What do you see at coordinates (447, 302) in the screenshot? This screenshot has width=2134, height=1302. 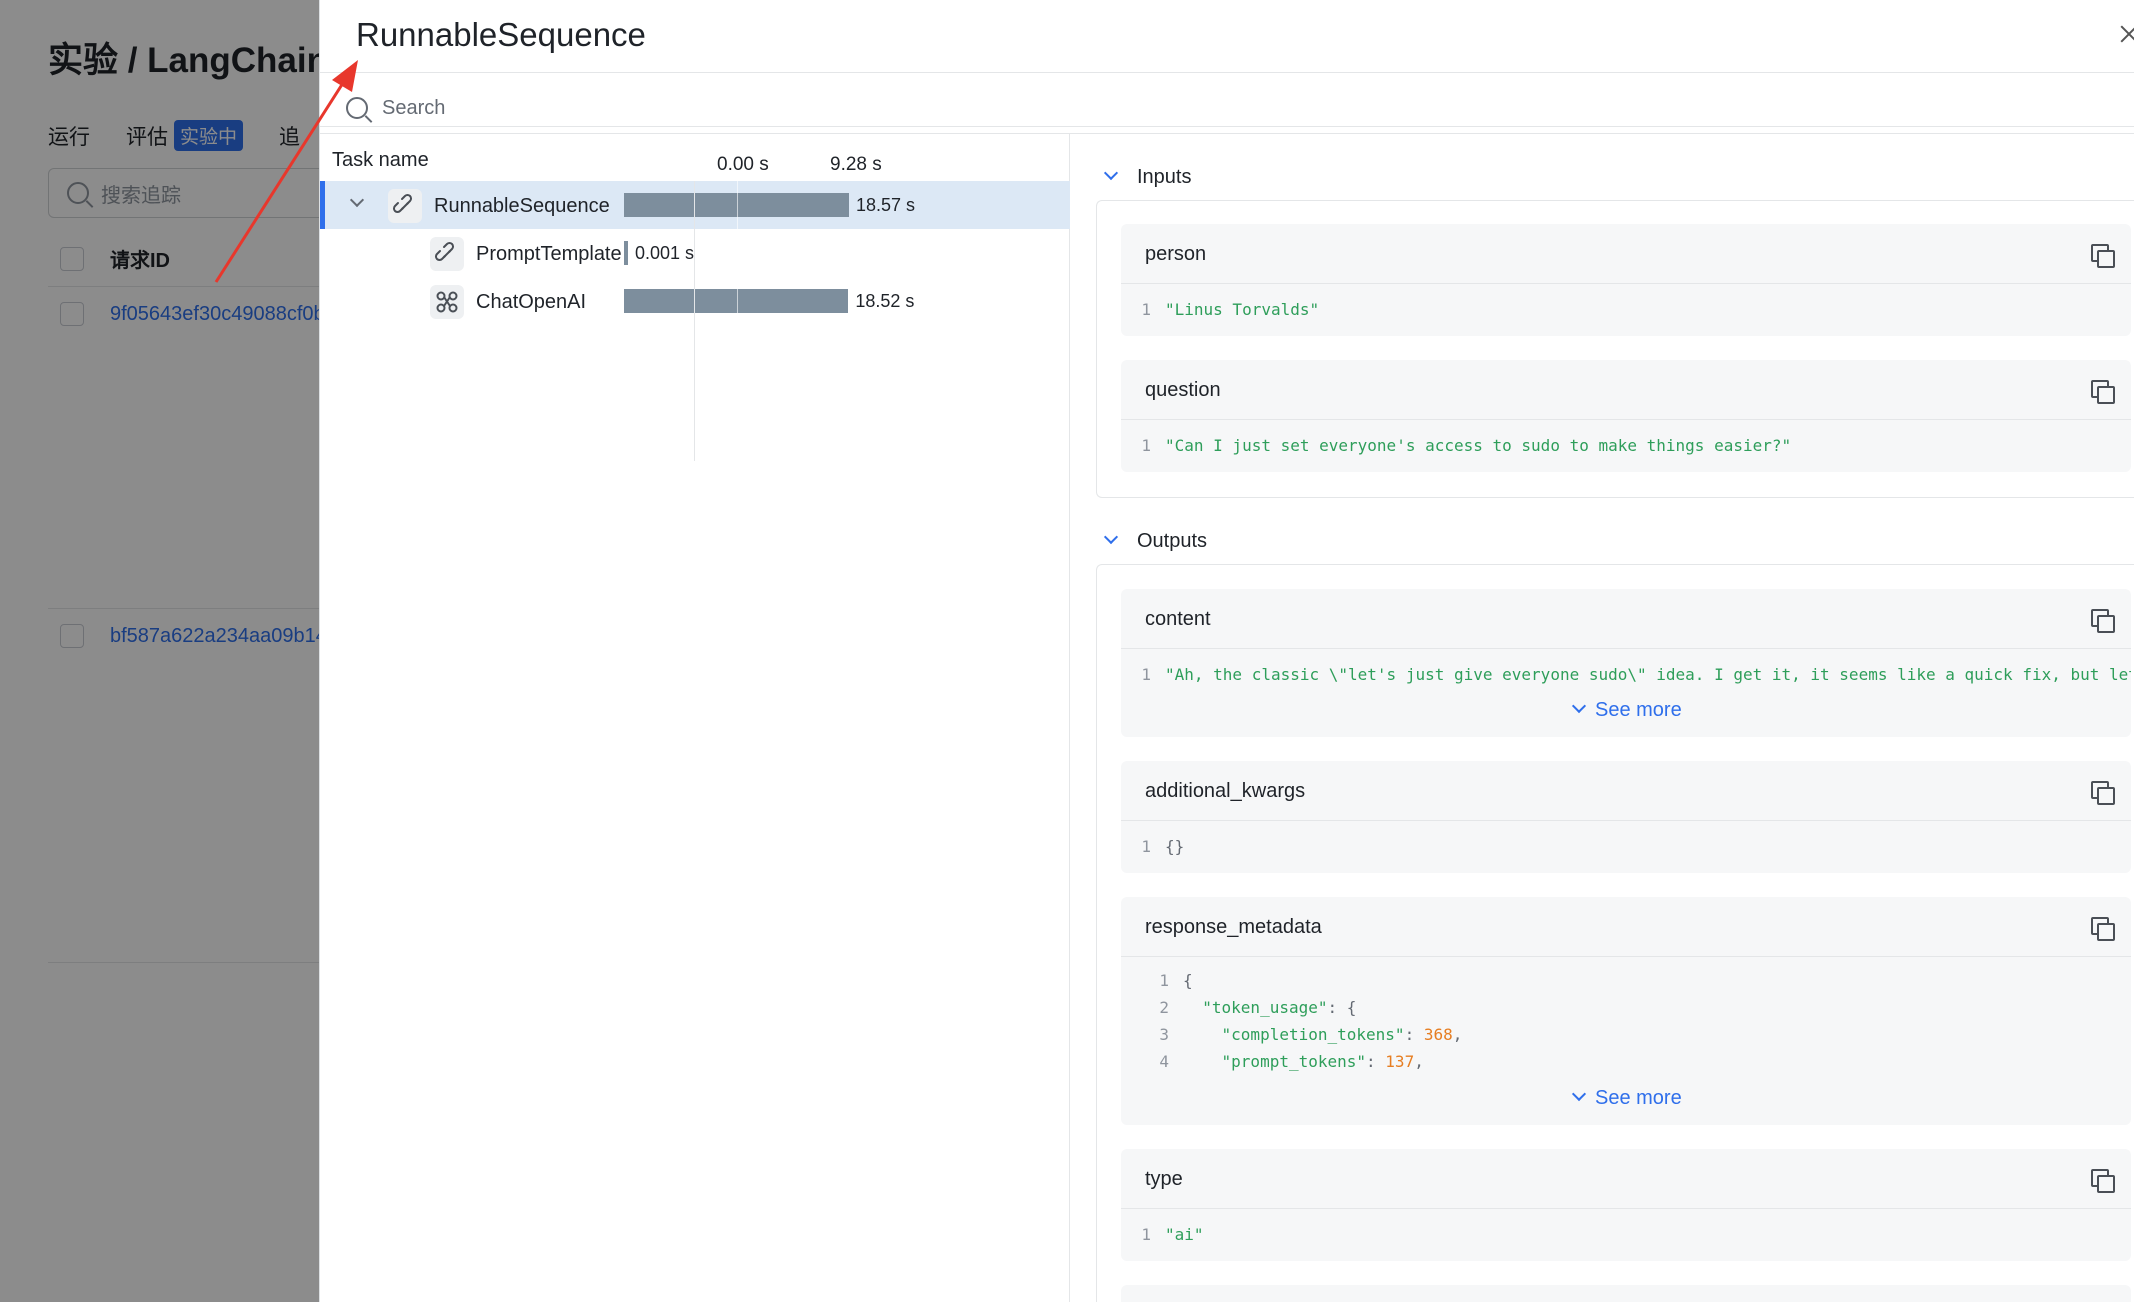 I see `model-icon` at bounding box center [447, 302].